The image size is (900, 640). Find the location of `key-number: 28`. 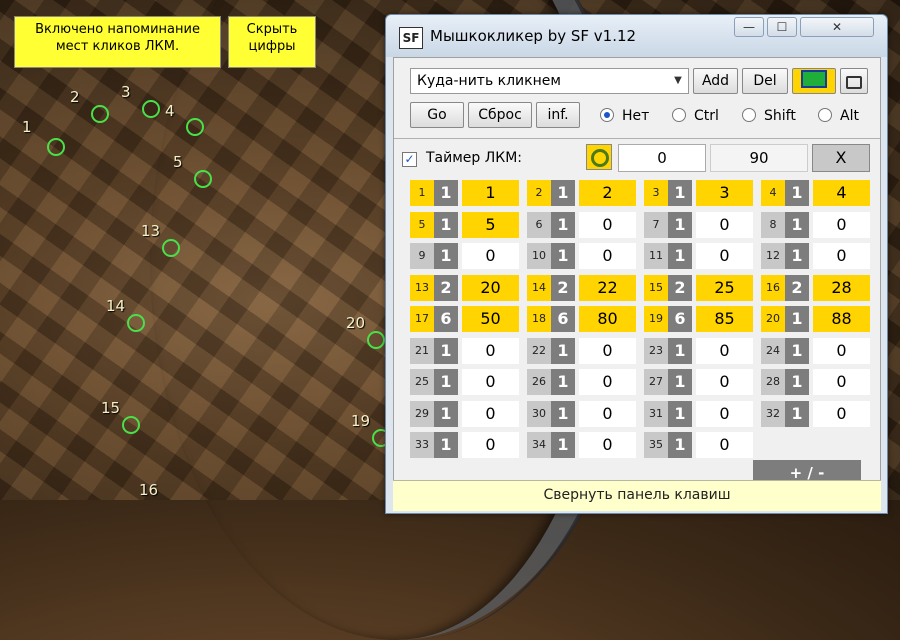

key-number: 28 is located at coordinates (773, 382).